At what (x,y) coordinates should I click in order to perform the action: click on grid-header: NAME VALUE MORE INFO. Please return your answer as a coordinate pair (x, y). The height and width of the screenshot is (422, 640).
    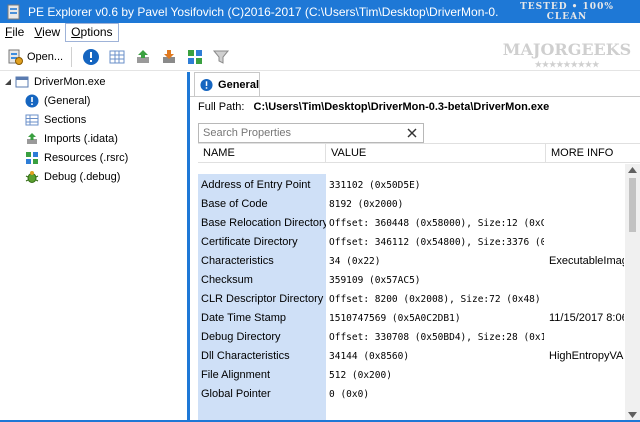
    Looking at the image, I should click on (419, 153).